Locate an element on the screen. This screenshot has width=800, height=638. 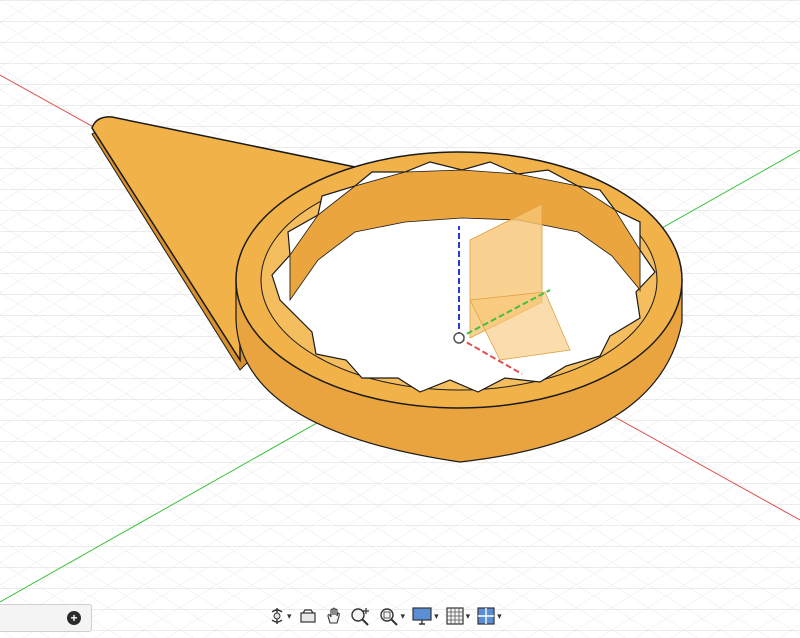
monitor-icon is located at coordinates (422, 616).